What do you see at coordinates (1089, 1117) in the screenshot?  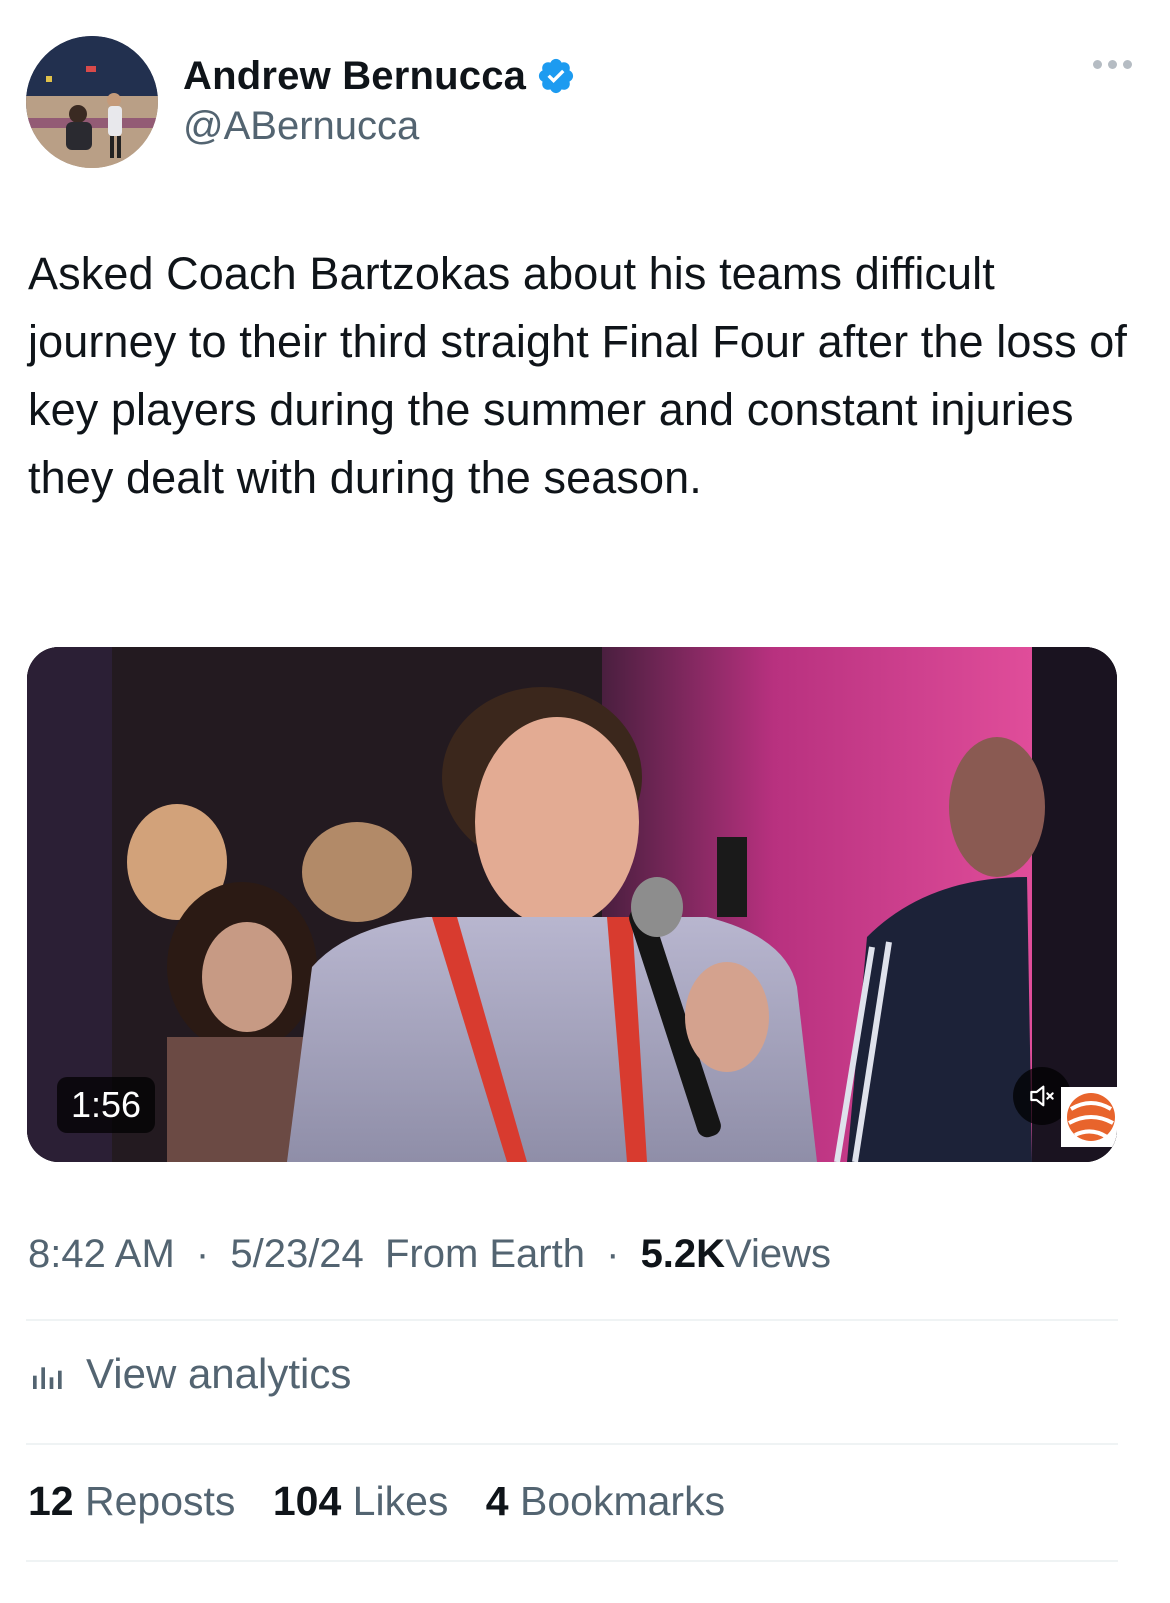 I see `league-logo-icon` at bounding box center [1089, 1117].